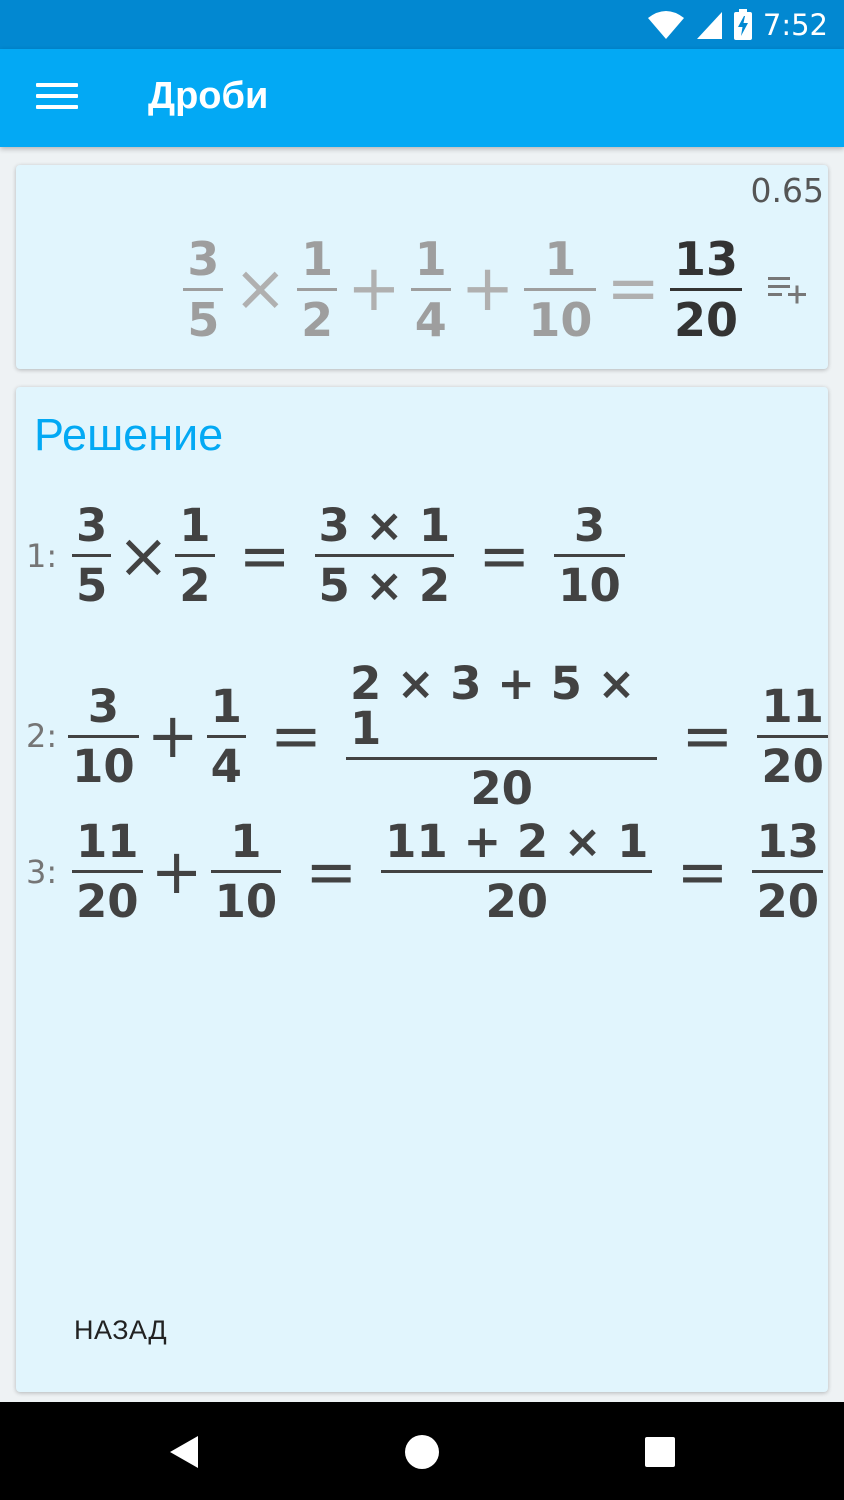 The height and width of the screenshot is (1500, 844). What do you see at coordinates (660, 1452) in the screenshot?
I see `recents-square-icon` at bounding box center [660, 1452].